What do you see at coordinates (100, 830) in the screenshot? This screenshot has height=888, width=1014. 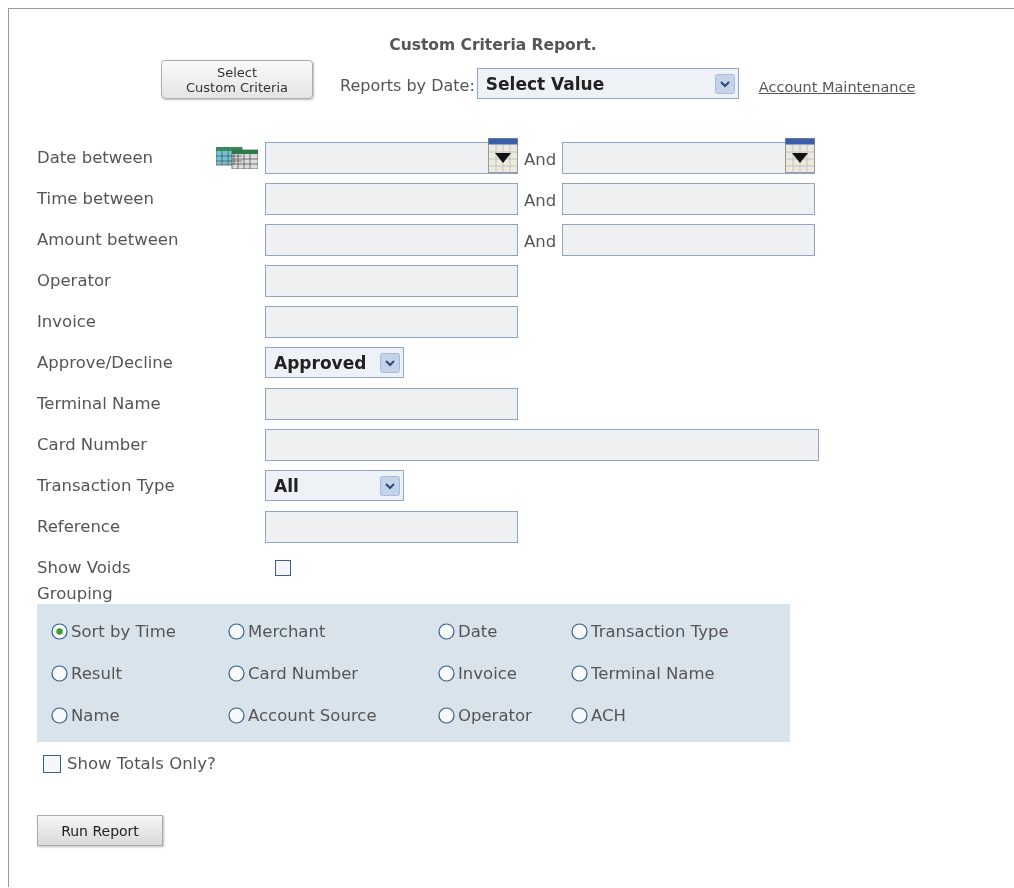 I see `run-report-button: Run Report` at bounding box center [100, 830].